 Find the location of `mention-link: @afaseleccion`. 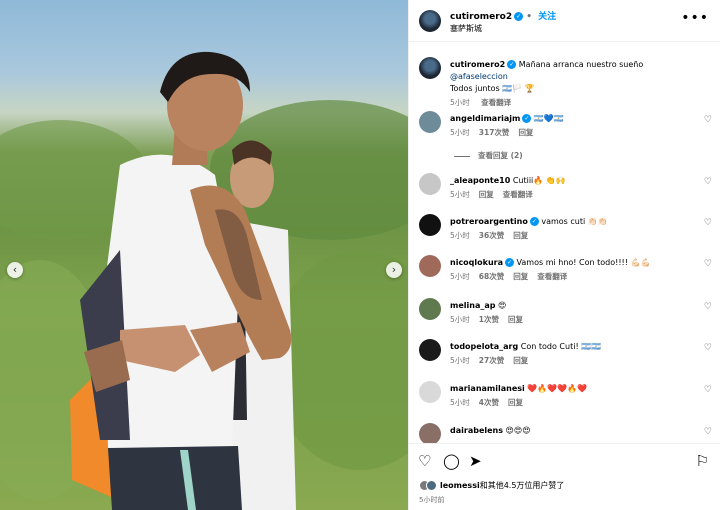

mention-link: @afaseleccion is located at coordinates (479, 76).